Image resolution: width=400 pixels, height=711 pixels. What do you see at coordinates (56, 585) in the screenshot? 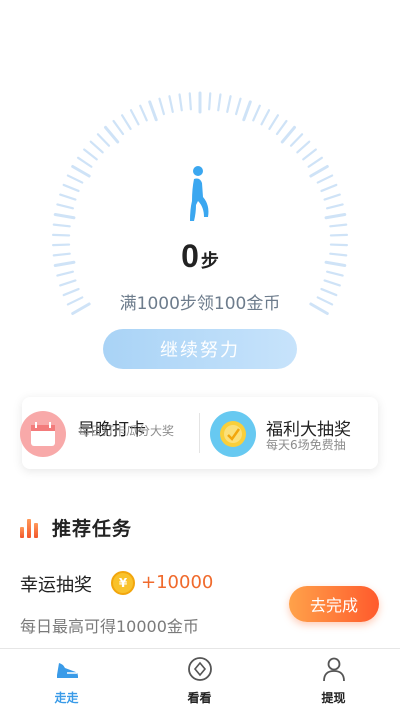
I see `task-name: 幸运抽奖` at bounding box center [56, 585].